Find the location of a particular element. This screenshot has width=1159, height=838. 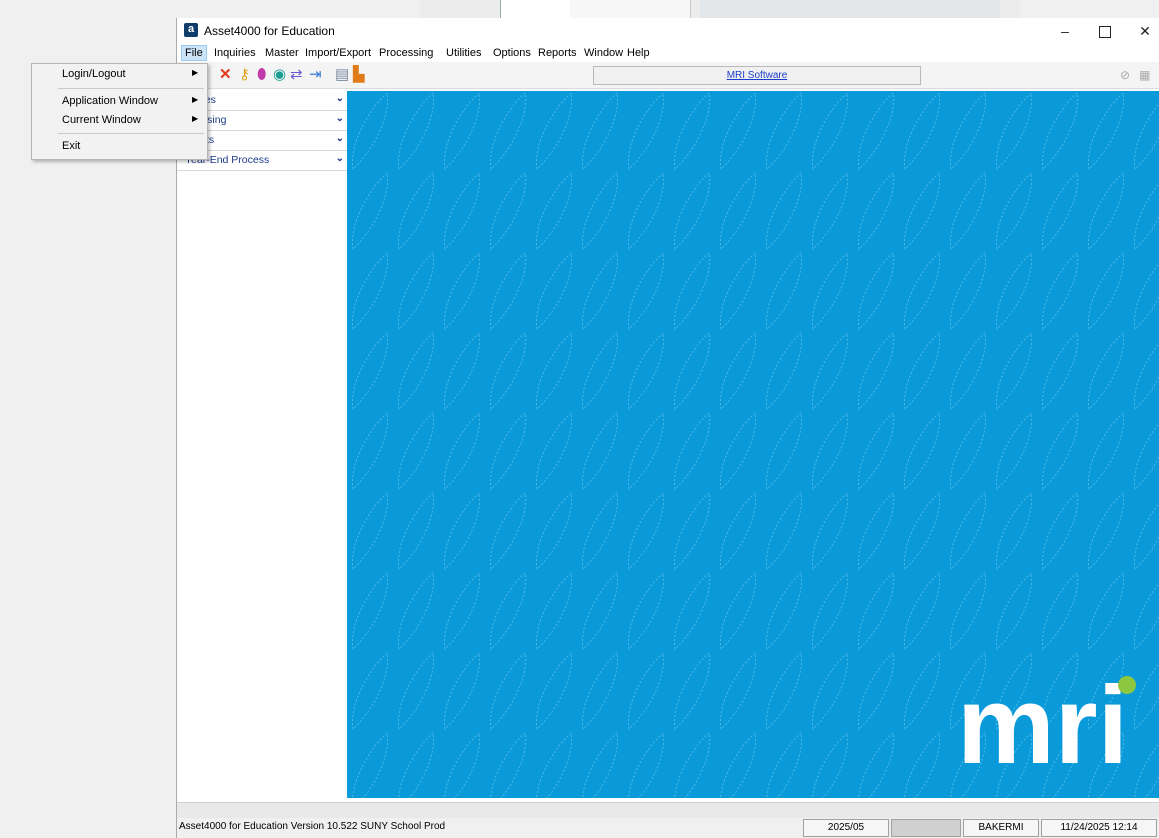

mri-logo-text: mri is located at coordinates (1042, 723).